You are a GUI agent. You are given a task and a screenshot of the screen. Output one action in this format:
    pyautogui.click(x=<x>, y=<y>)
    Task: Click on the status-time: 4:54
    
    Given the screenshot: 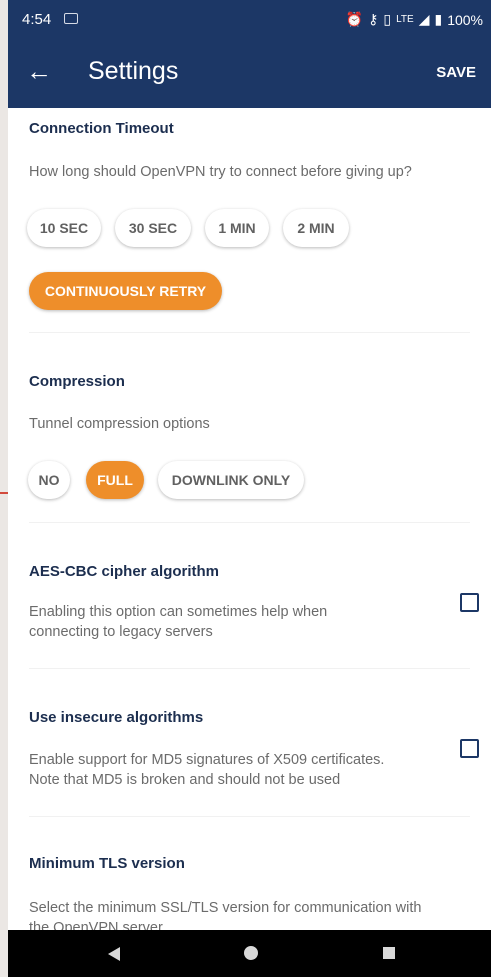 What is the action you would take?
    pyautogui.click(x=37, y=19)
    